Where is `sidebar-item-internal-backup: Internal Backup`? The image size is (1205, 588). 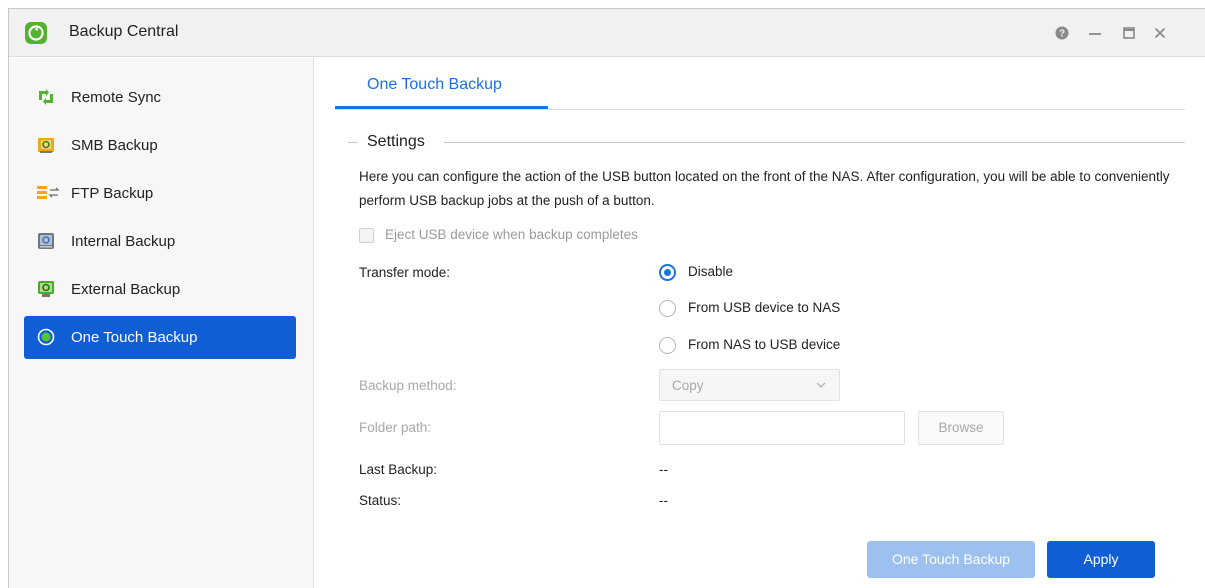 sidebar-item-internal-backup: Internal Backup is located at coordinates (160, 241).